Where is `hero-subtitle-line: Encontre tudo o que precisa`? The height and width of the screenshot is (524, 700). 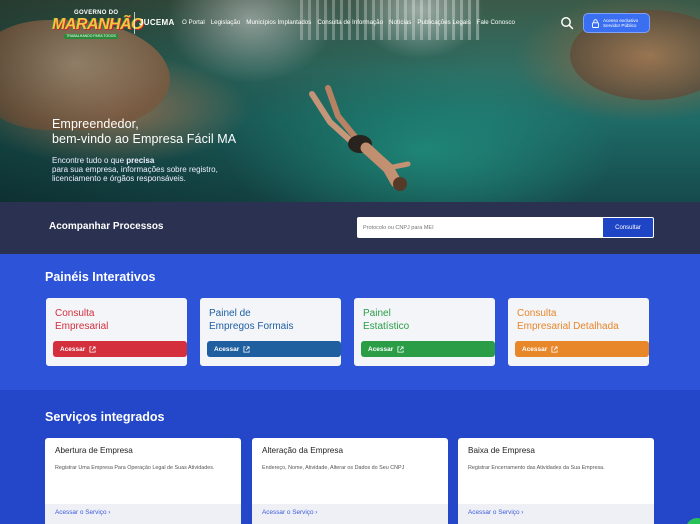
hero-subtitle-line: Encontre tudo o que precisa is located at coordinates (135, 160).